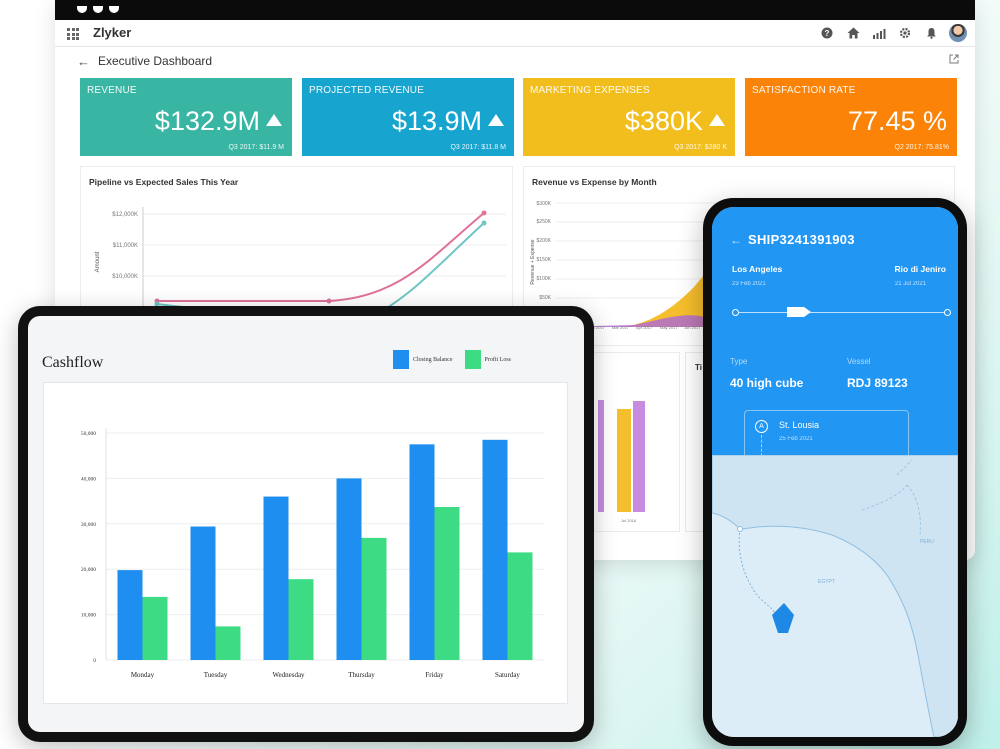 The width and height of the screenshot is (1000, 749). Describe the element at coordinates (155, 61) in the screenshot. I see `page-title: Executive Dashboard` at that location.